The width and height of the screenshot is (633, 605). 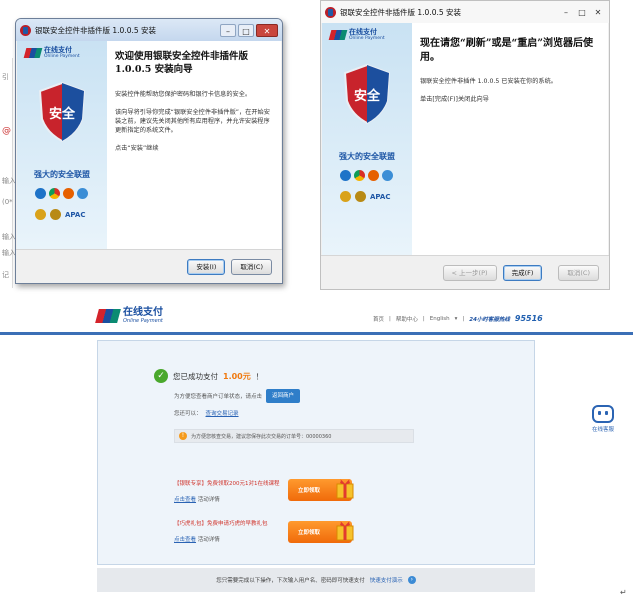 What do you see at coordinates (488, 81) in the screenshot?
I see `finish-paragraph: 银联安全控件非插件 1.0.0.5 已安装在你的系统。` at bounding box center [488, 81].